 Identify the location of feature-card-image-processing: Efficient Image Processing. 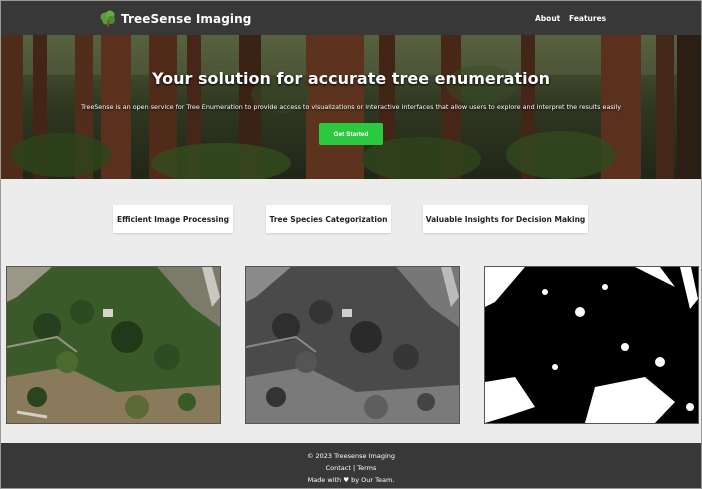
(173, 219).